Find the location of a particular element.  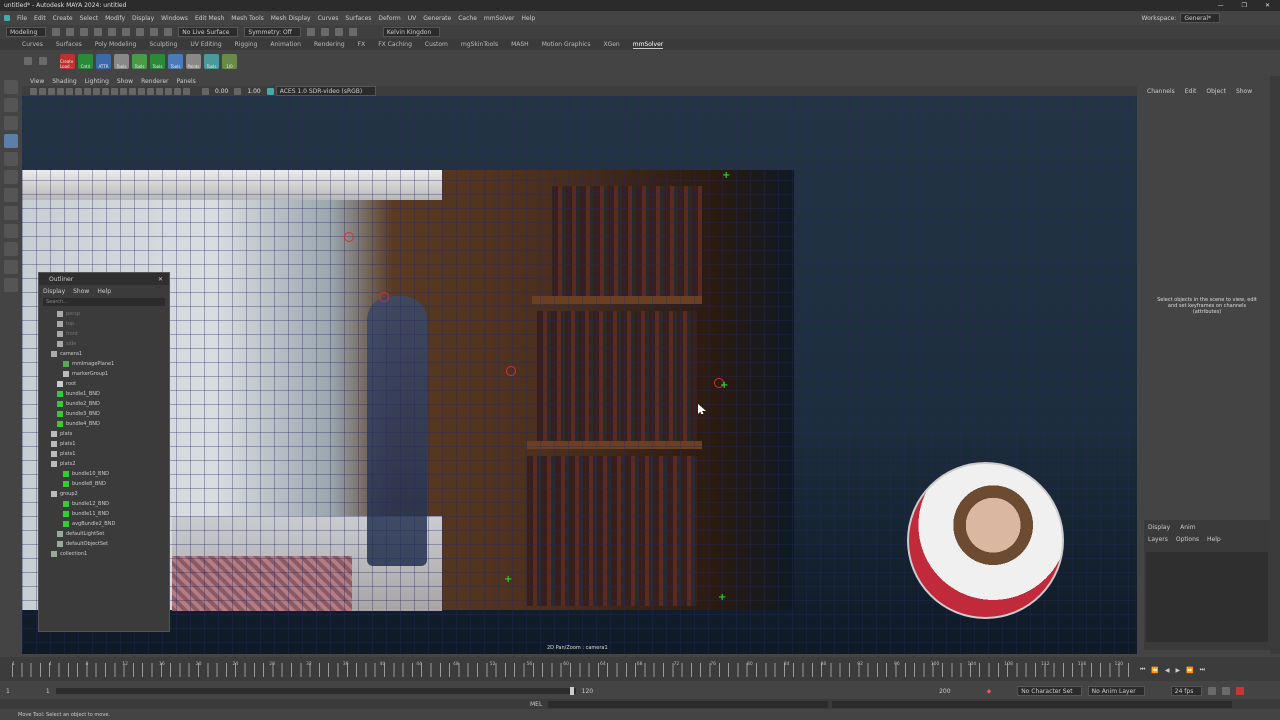

outliner-menu-display: Display is located at coordinates (54, 291).